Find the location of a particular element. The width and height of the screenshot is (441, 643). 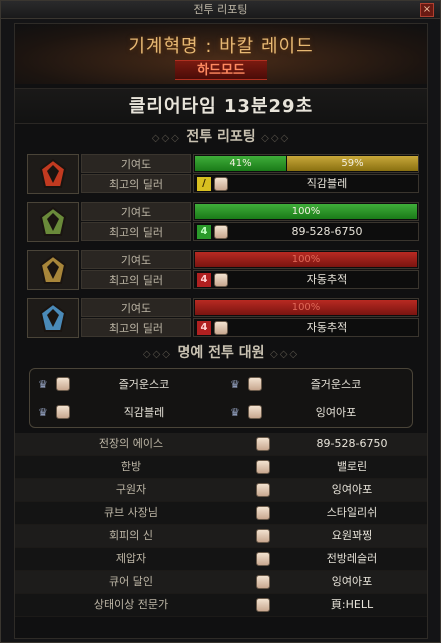

difficulty-badge: 하드모드 is located at coordinates (221, 70).